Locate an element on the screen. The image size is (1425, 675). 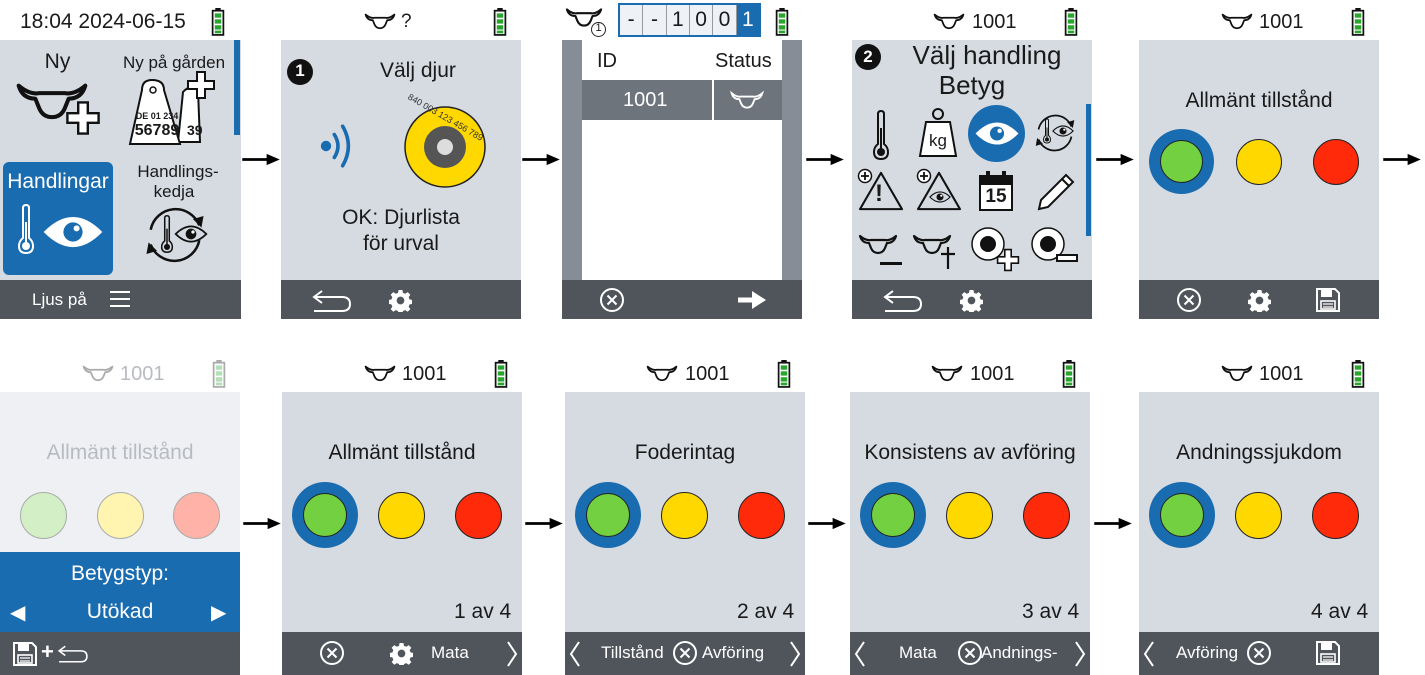
cow-minus-icon is located at coordinates (878, 244).